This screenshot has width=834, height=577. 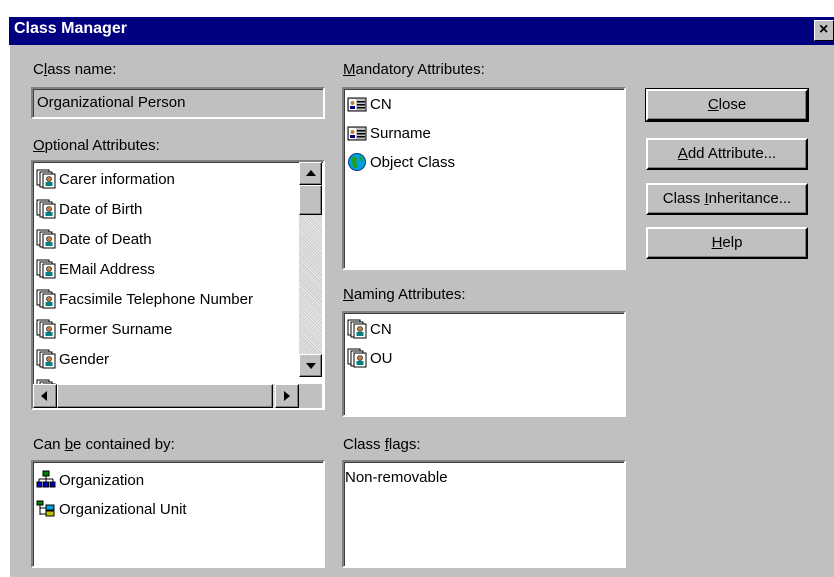 I want to click on scroll-up-button, so click(x=310, y=173).